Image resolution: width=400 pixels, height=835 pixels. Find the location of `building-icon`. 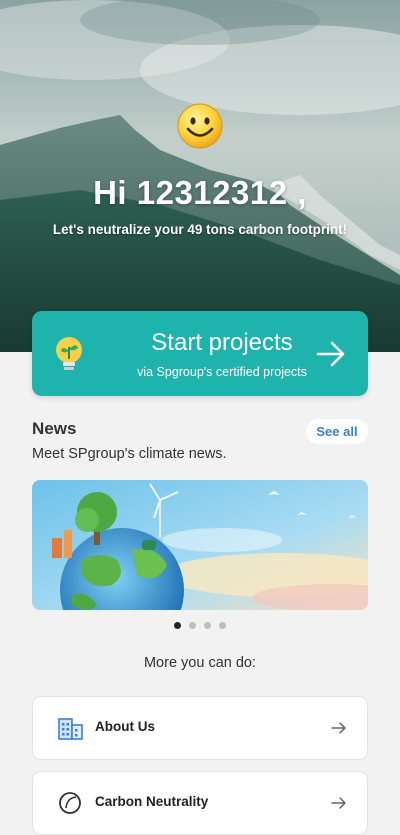

building-icon is located at coordinates (70, 729).